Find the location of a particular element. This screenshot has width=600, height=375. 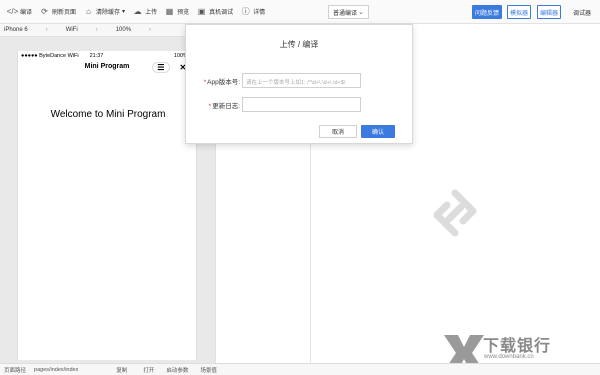

changelog-input is located at coordinates (301, 104).